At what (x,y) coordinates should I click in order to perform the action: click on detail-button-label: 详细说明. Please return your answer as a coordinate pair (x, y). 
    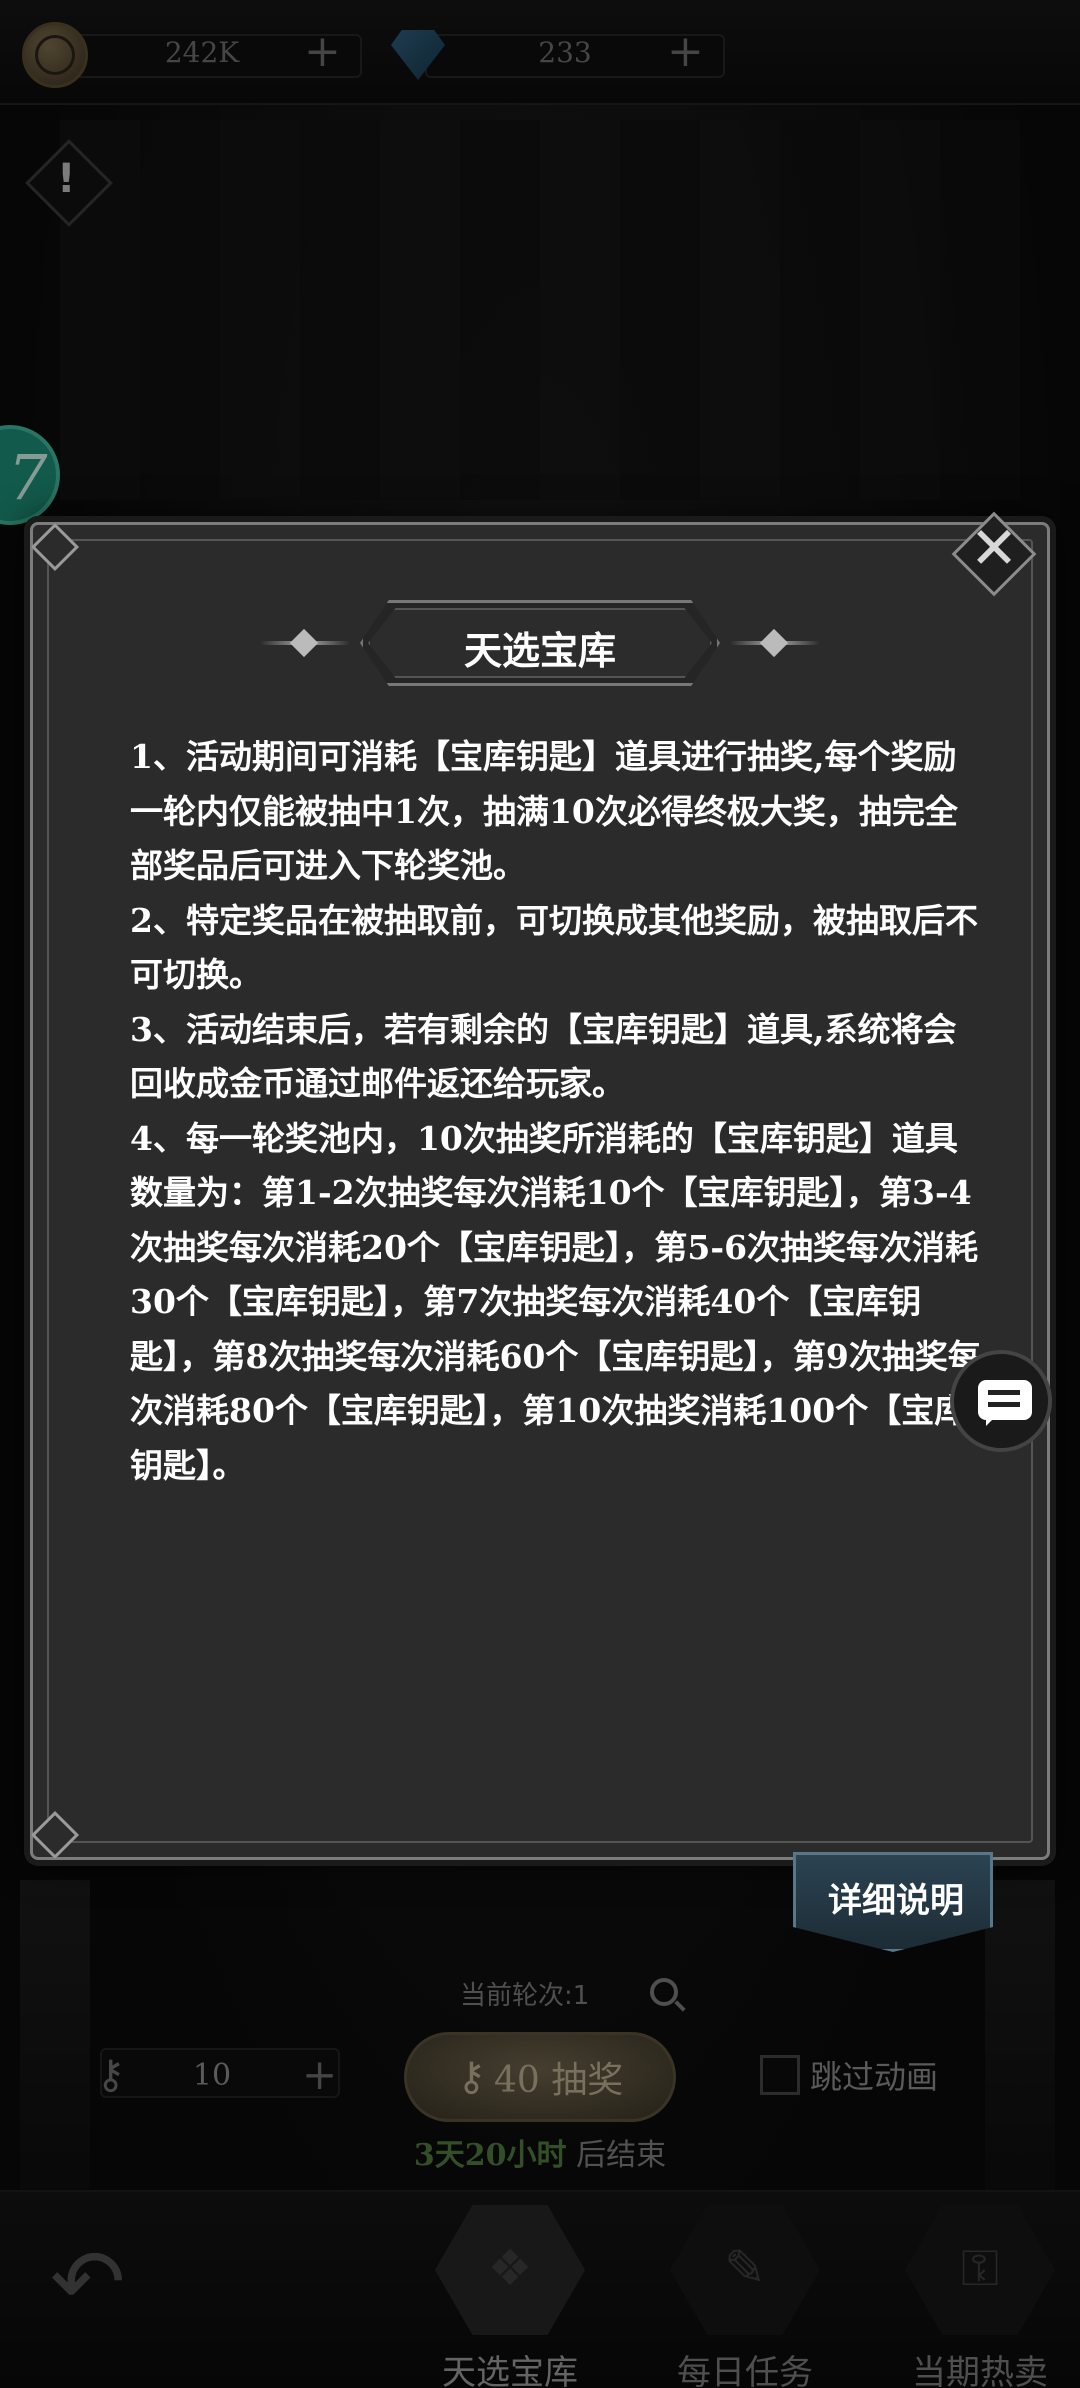
    Looking at the image, I should click on (896, 1901).